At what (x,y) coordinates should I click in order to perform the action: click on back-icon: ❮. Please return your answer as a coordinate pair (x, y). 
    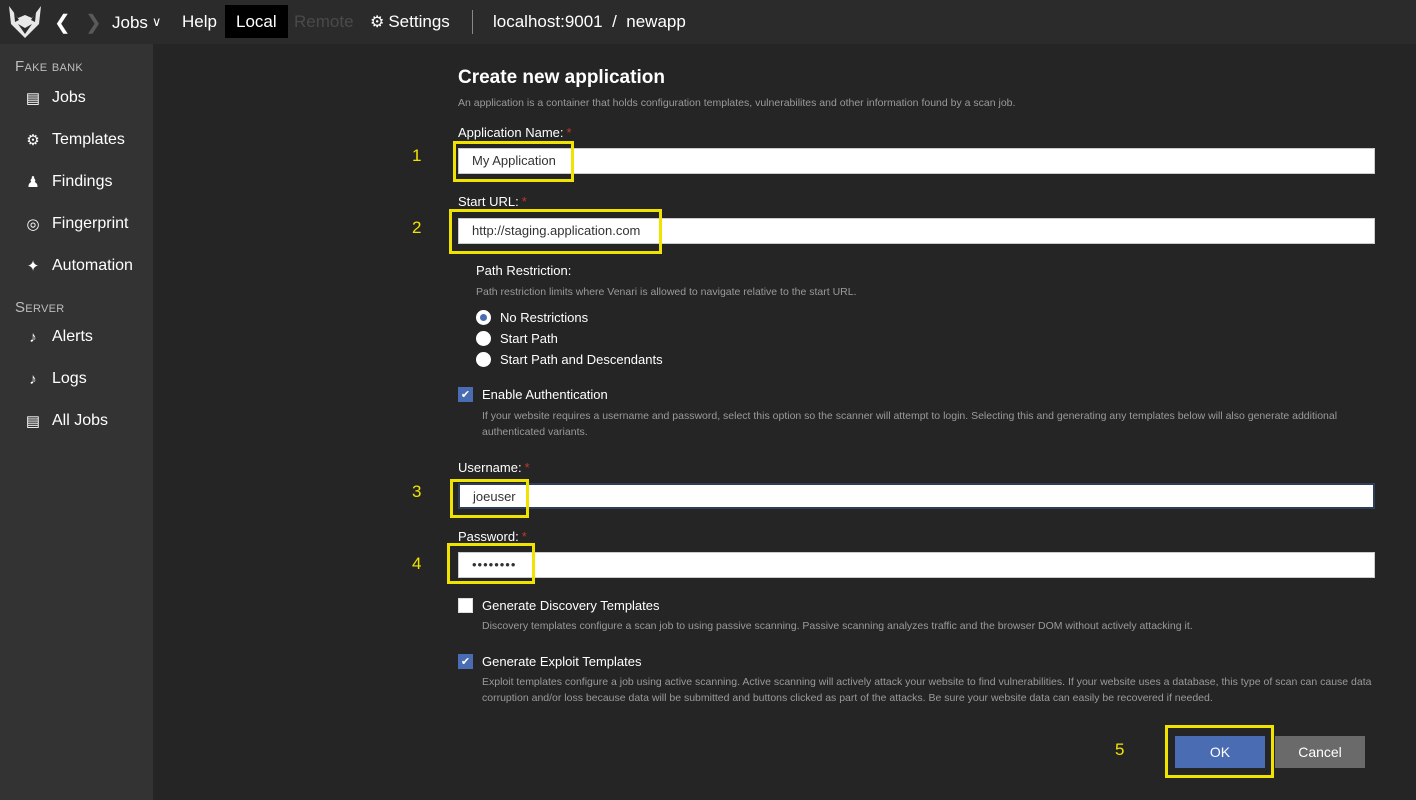
    Looking at the image, I should click on (62, 22).